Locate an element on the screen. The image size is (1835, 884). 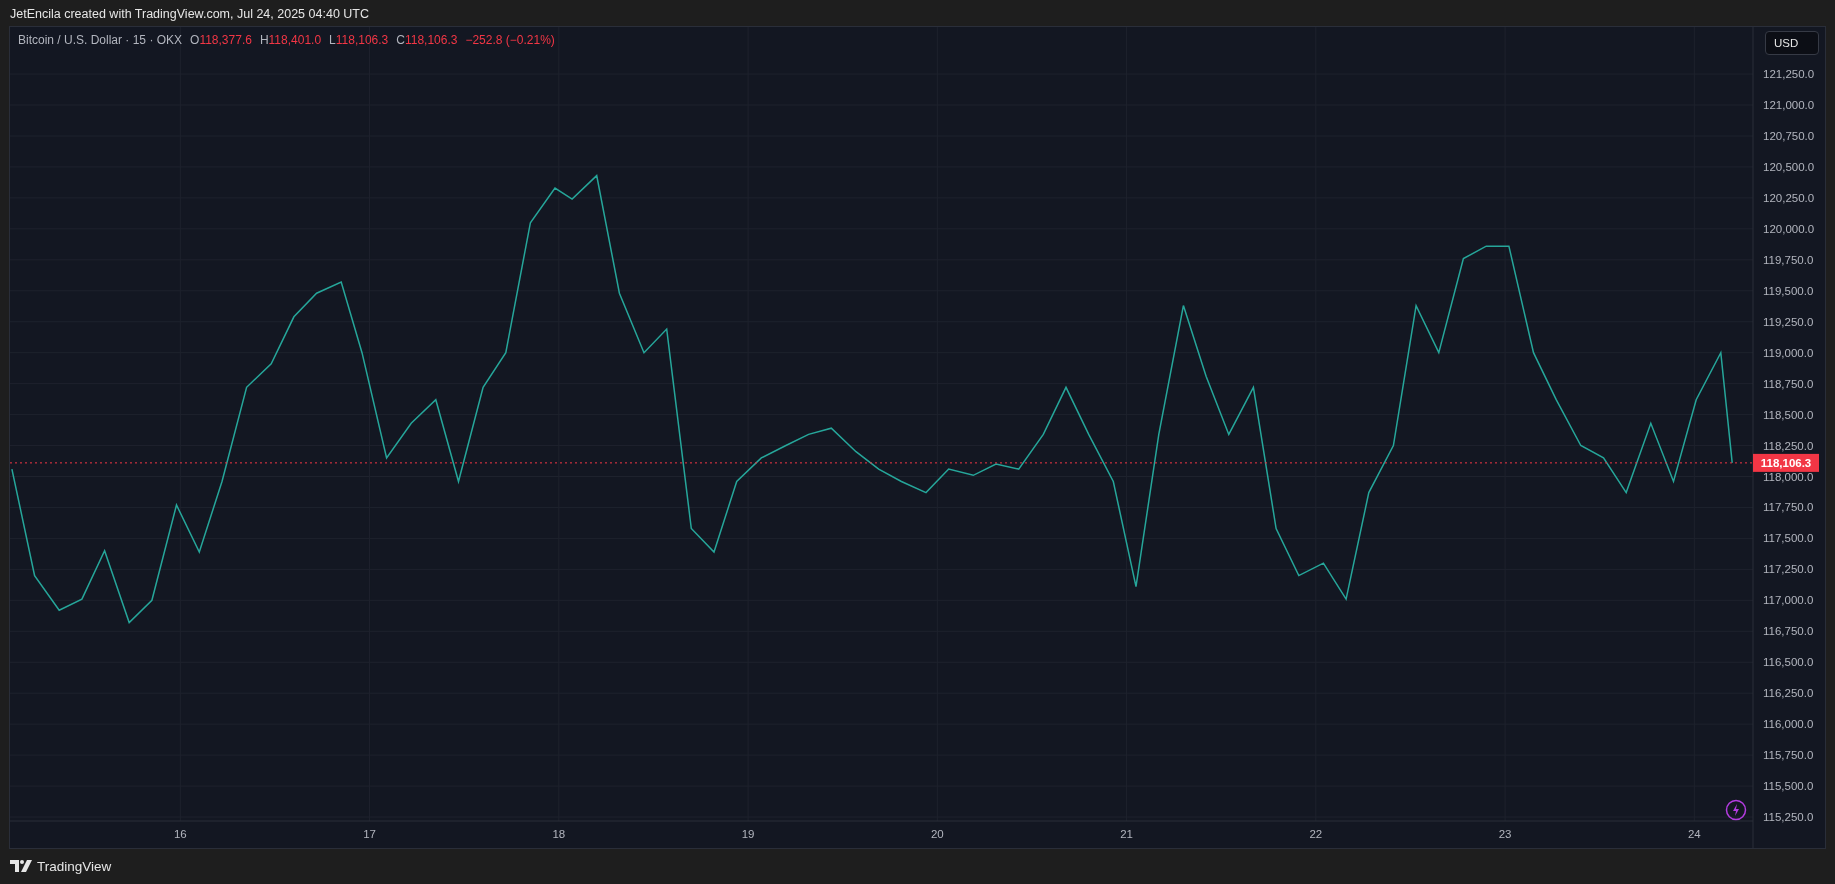
axis-tick-label: 19 is located at coordinates (748, 834).